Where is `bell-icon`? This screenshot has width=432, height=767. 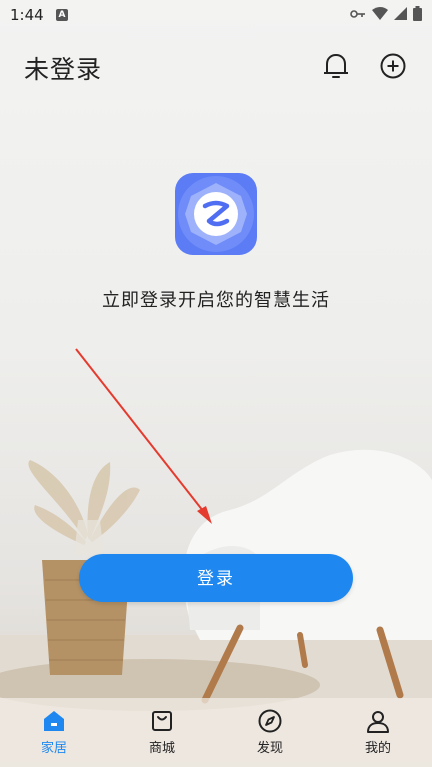 bell-icon is located at coordinates (336, 66).